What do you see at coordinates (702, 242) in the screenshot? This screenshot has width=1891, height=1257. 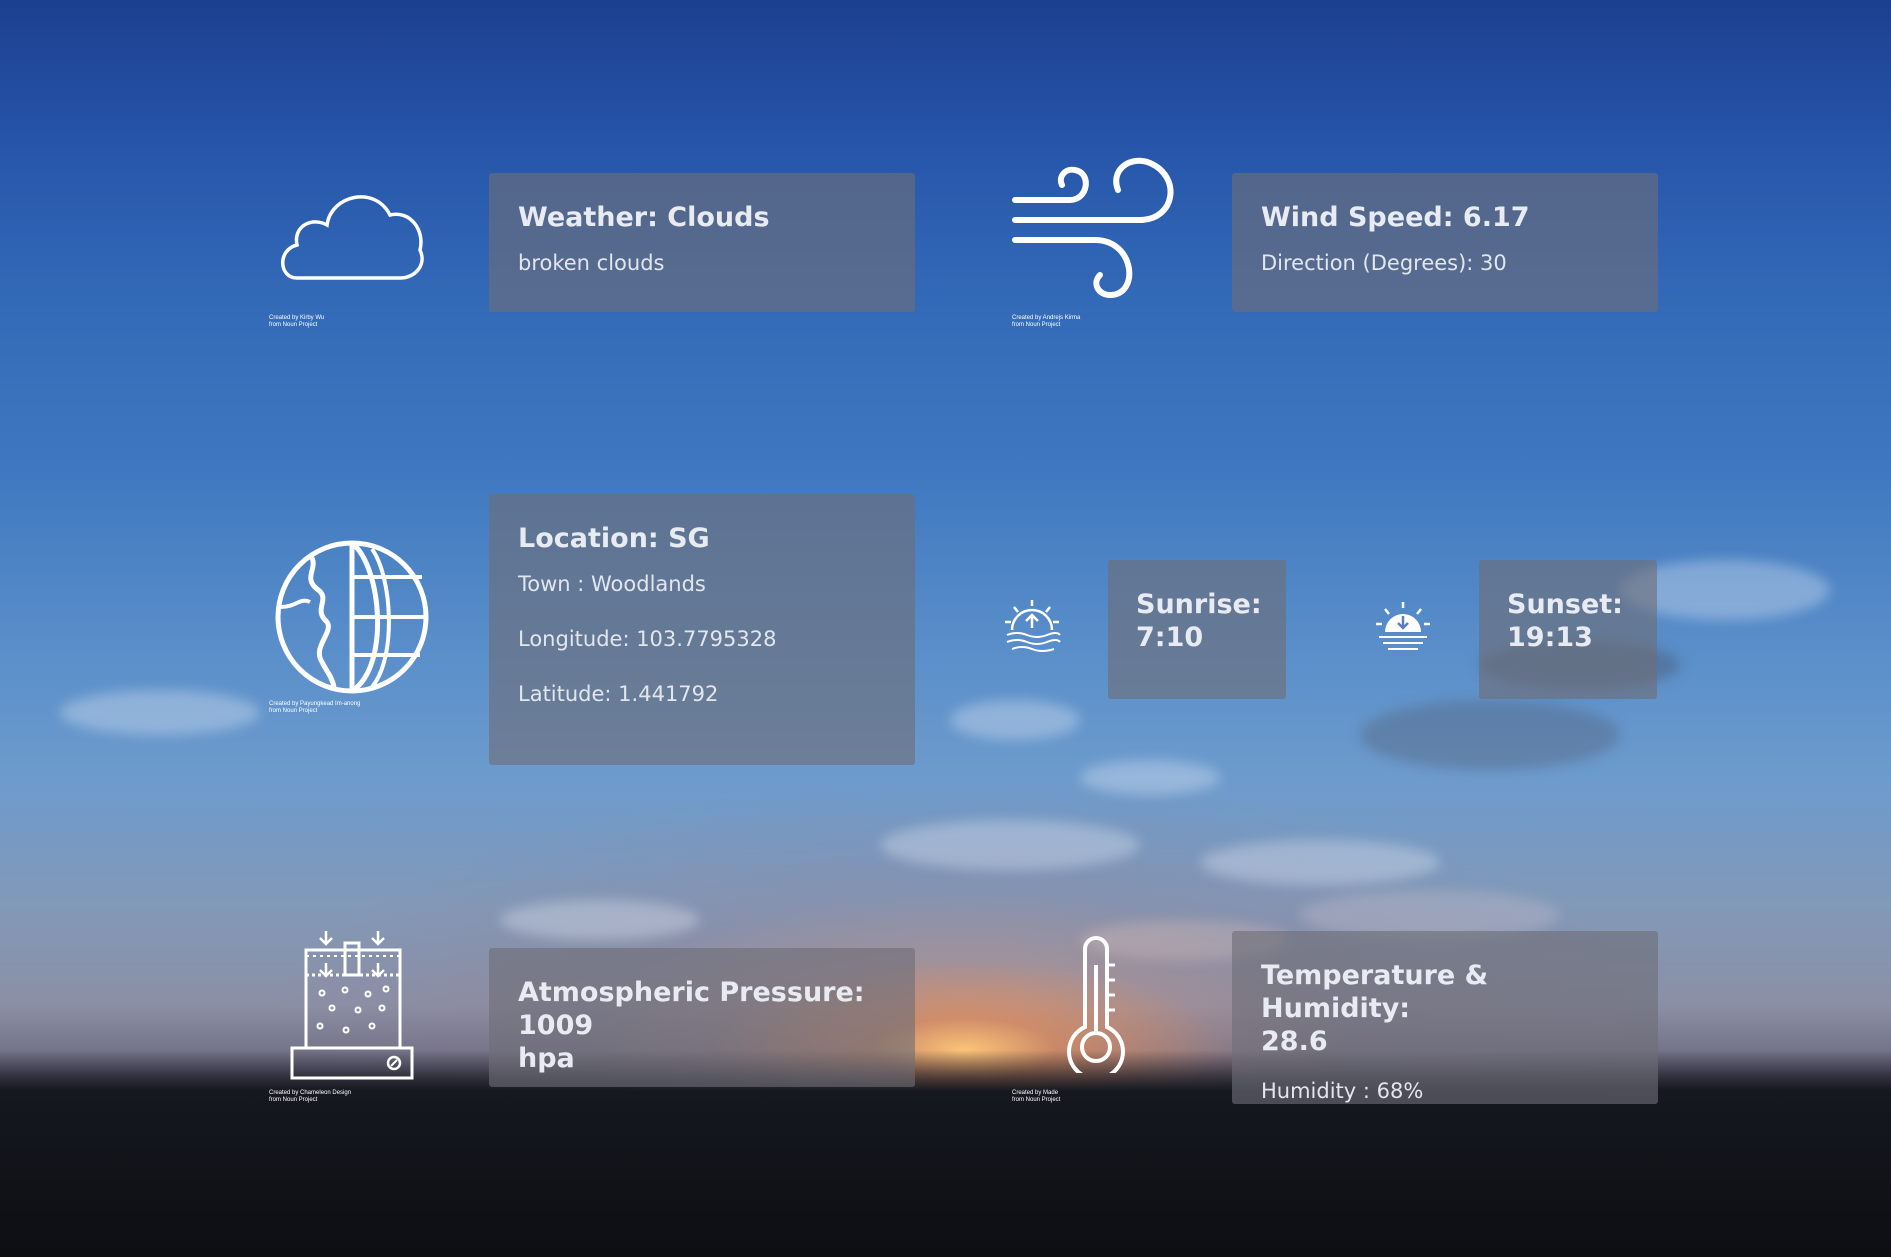 I see `weather-card: Weather: Clouds broken clouds` at bounding box center [702, 242].